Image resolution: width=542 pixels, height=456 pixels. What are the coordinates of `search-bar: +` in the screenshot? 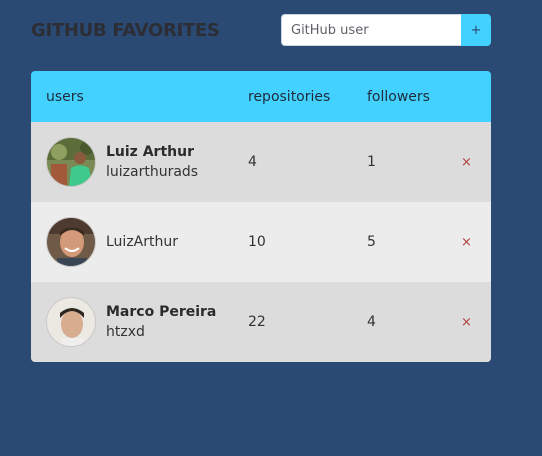 It's located at (386, 30).